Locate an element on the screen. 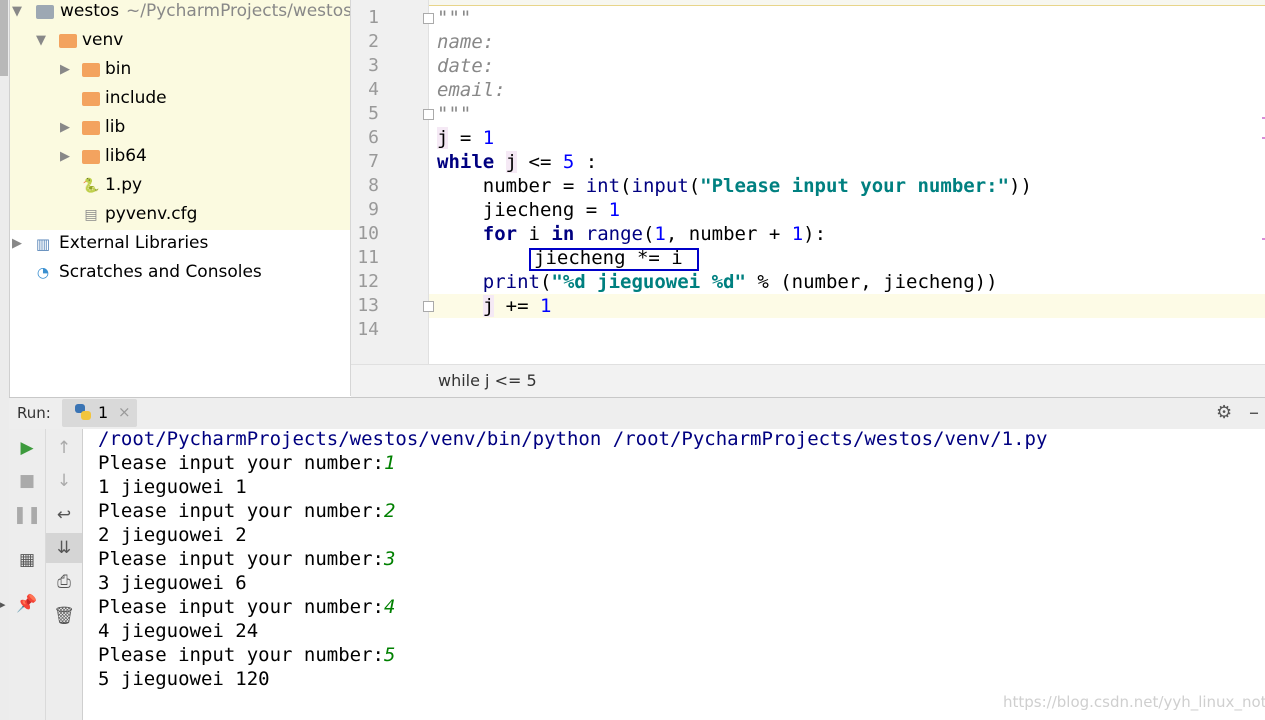 This screenshot has height=720, width=1265. code-line-9: jiecheng = 1 is located at coordinates (529, 210).